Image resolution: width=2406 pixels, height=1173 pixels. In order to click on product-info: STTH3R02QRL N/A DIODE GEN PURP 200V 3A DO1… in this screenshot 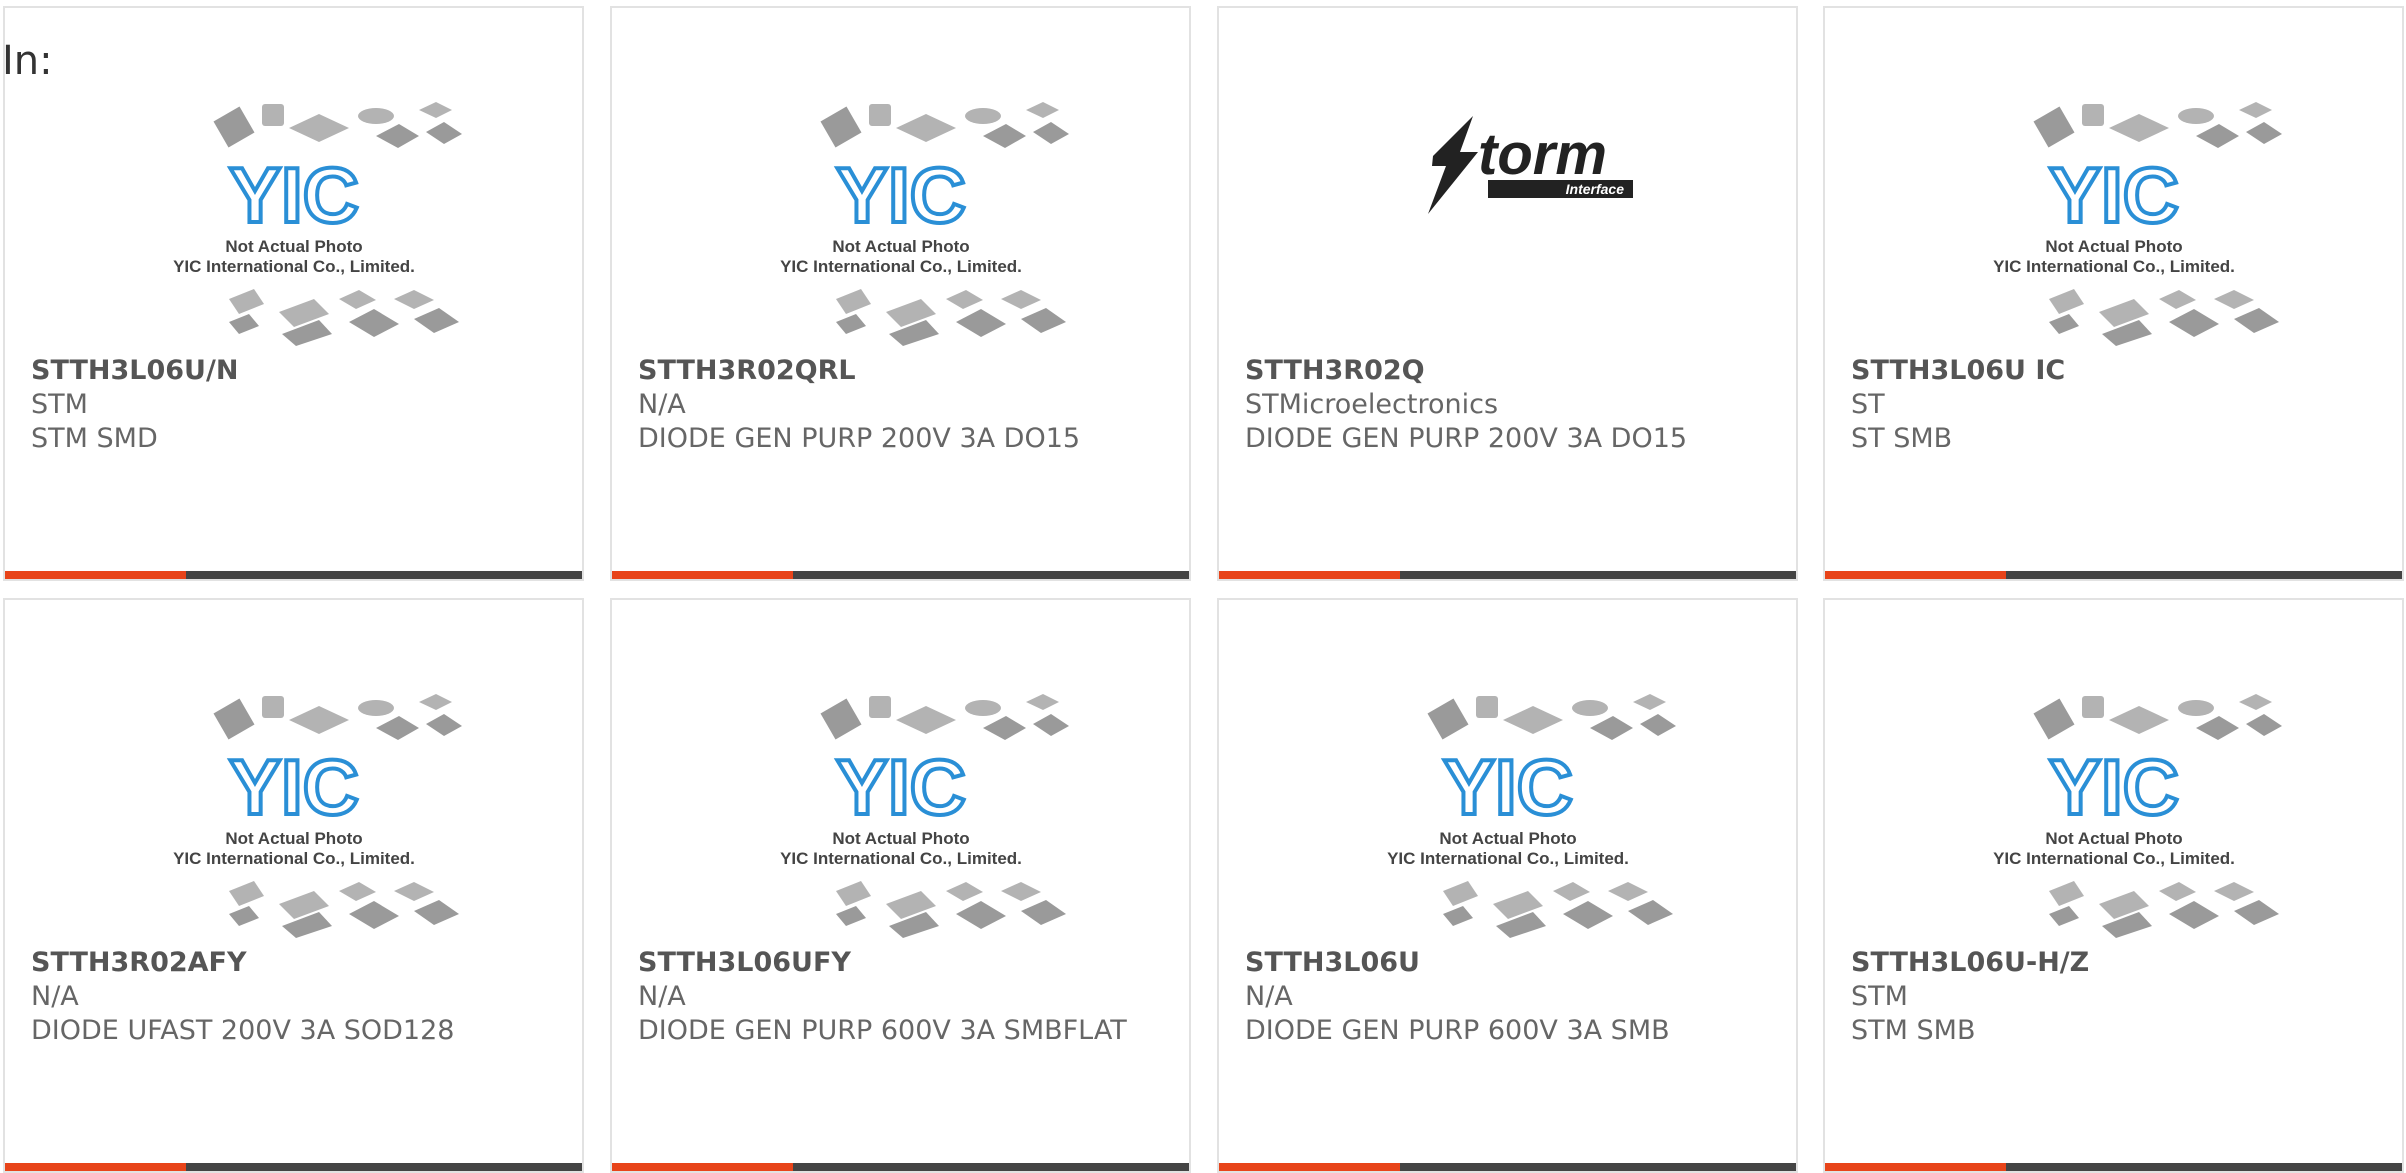, I will do `click(903, 405)`.